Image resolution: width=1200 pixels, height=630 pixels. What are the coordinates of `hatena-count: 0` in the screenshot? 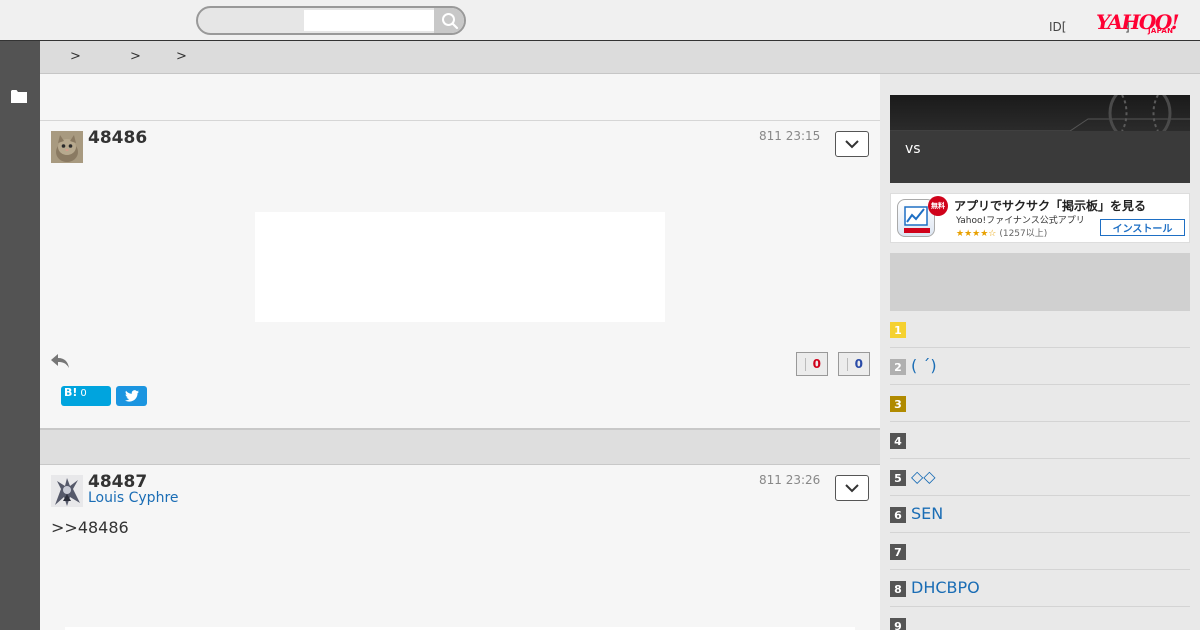 It's located at (83, 393).